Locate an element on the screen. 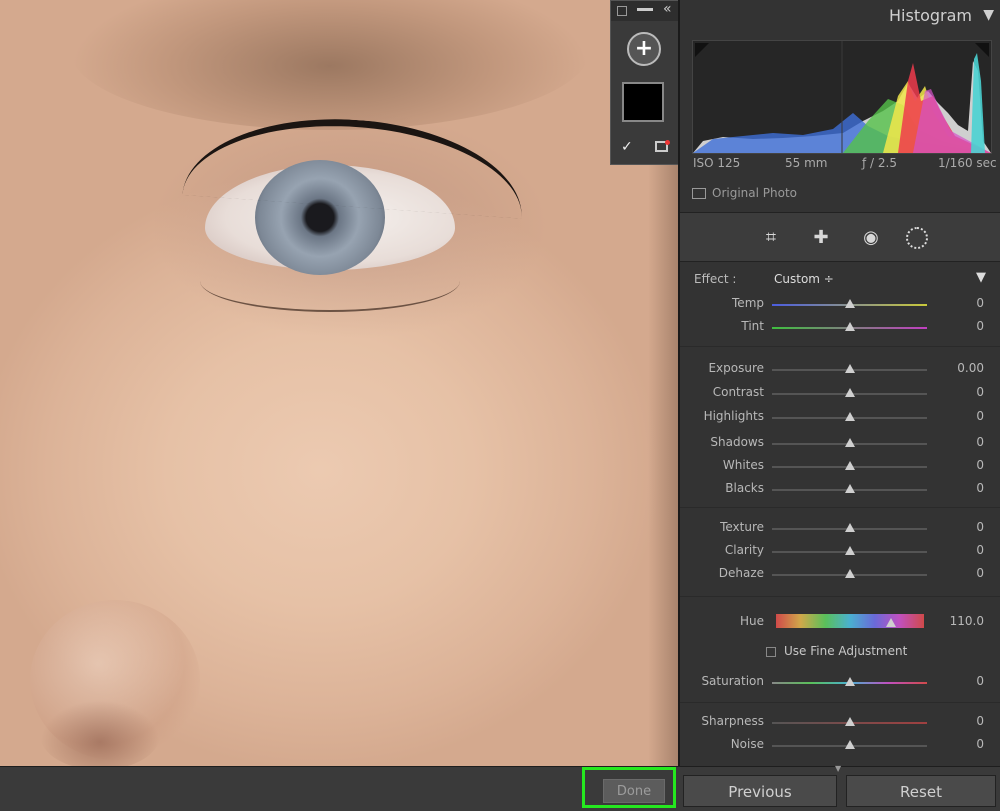 The image size is (1000, 811). slider-label: Highlights is located at coordinates (733, 416).